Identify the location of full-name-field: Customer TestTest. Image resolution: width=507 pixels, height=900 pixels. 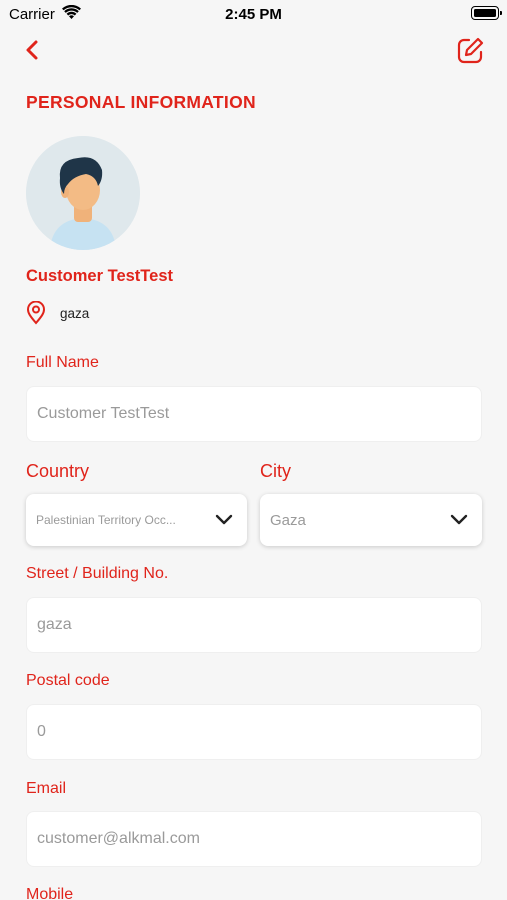
(254, 414).